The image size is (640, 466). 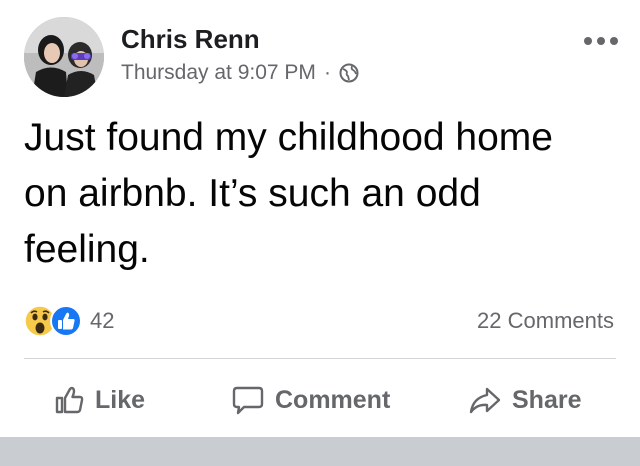 I want to click on profile-photo, so click(x=64, y=57).